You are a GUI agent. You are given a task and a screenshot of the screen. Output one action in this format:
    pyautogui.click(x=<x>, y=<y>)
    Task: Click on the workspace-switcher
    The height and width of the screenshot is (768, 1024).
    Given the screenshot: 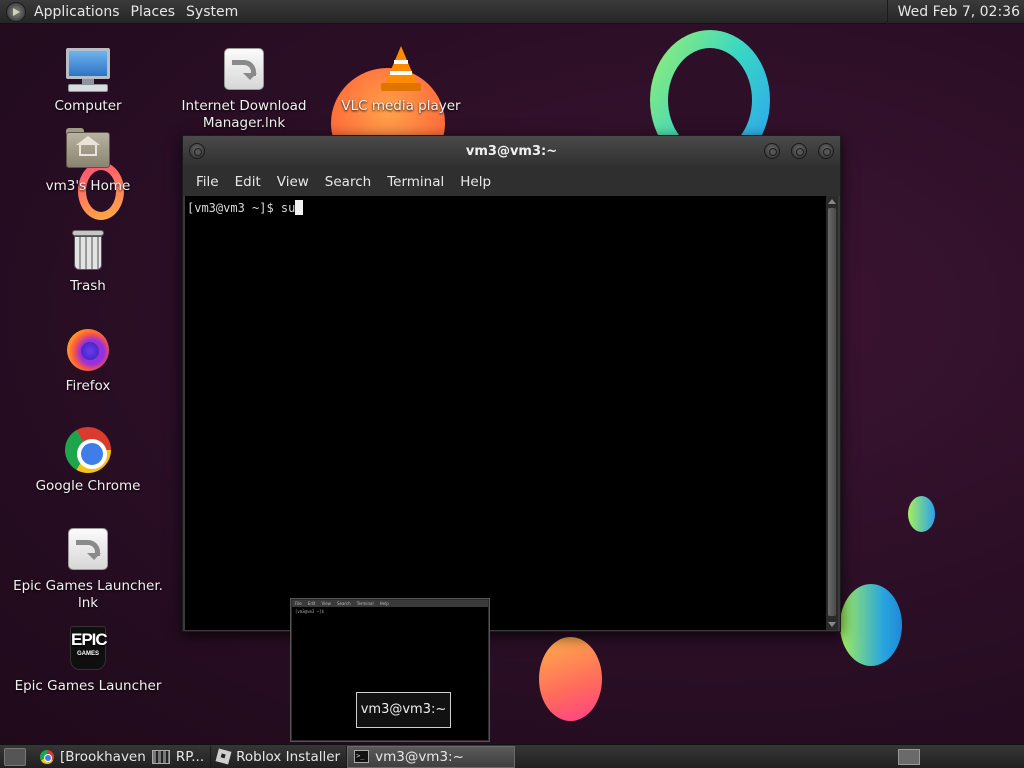 What is the action you would take?
    pyautogui.click(x=909, y=757)
    